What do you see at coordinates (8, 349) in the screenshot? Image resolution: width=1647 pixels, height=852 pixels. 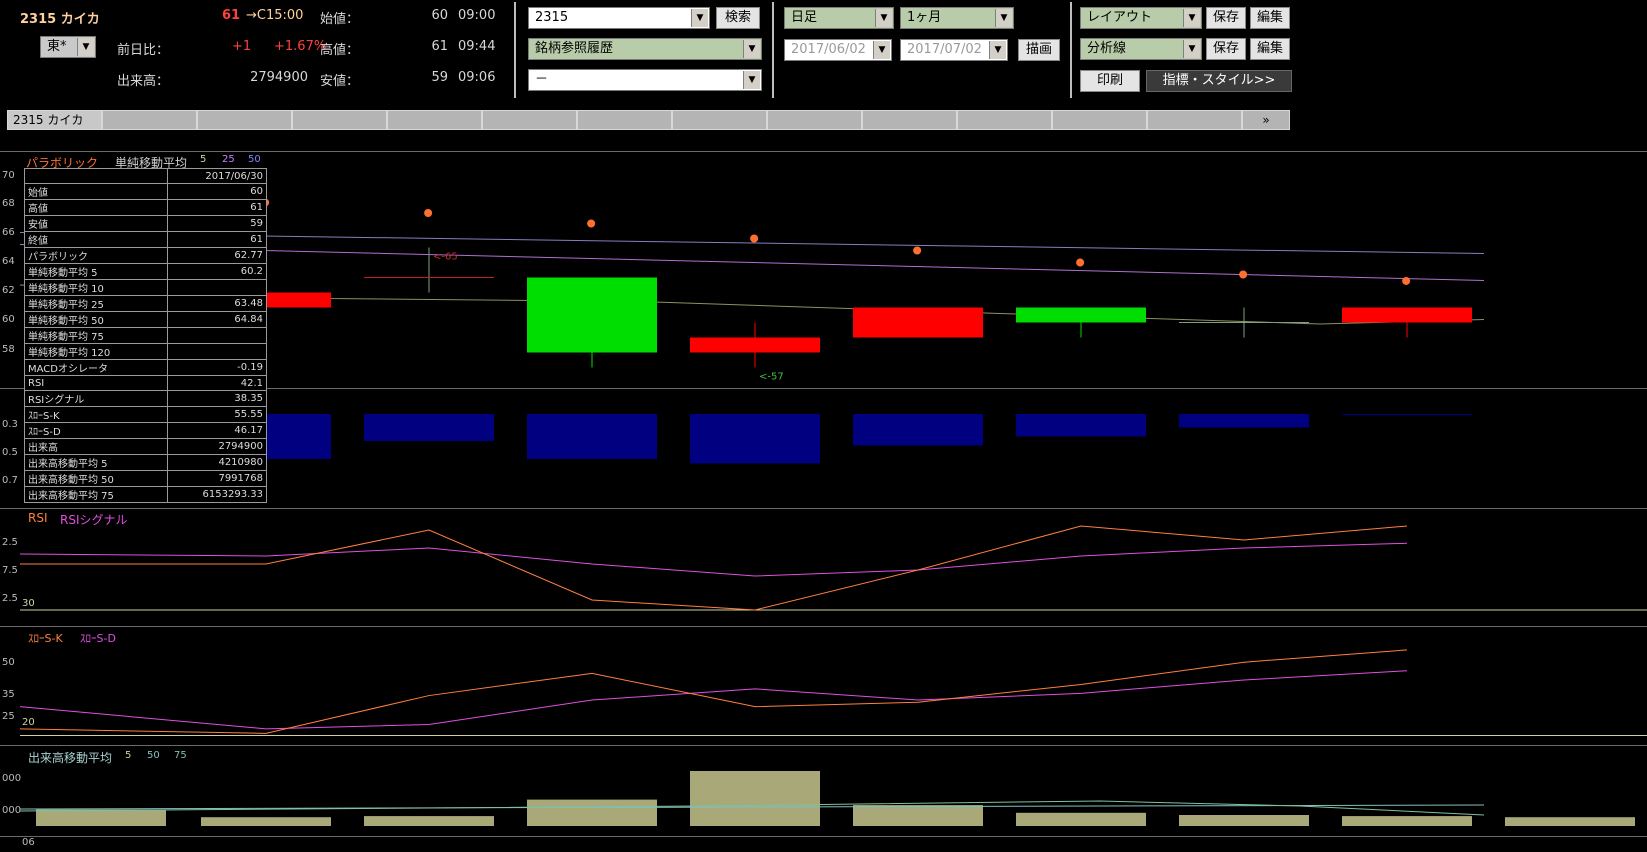 I see `price-y-tick: 58` at bounding box center [8, 349].